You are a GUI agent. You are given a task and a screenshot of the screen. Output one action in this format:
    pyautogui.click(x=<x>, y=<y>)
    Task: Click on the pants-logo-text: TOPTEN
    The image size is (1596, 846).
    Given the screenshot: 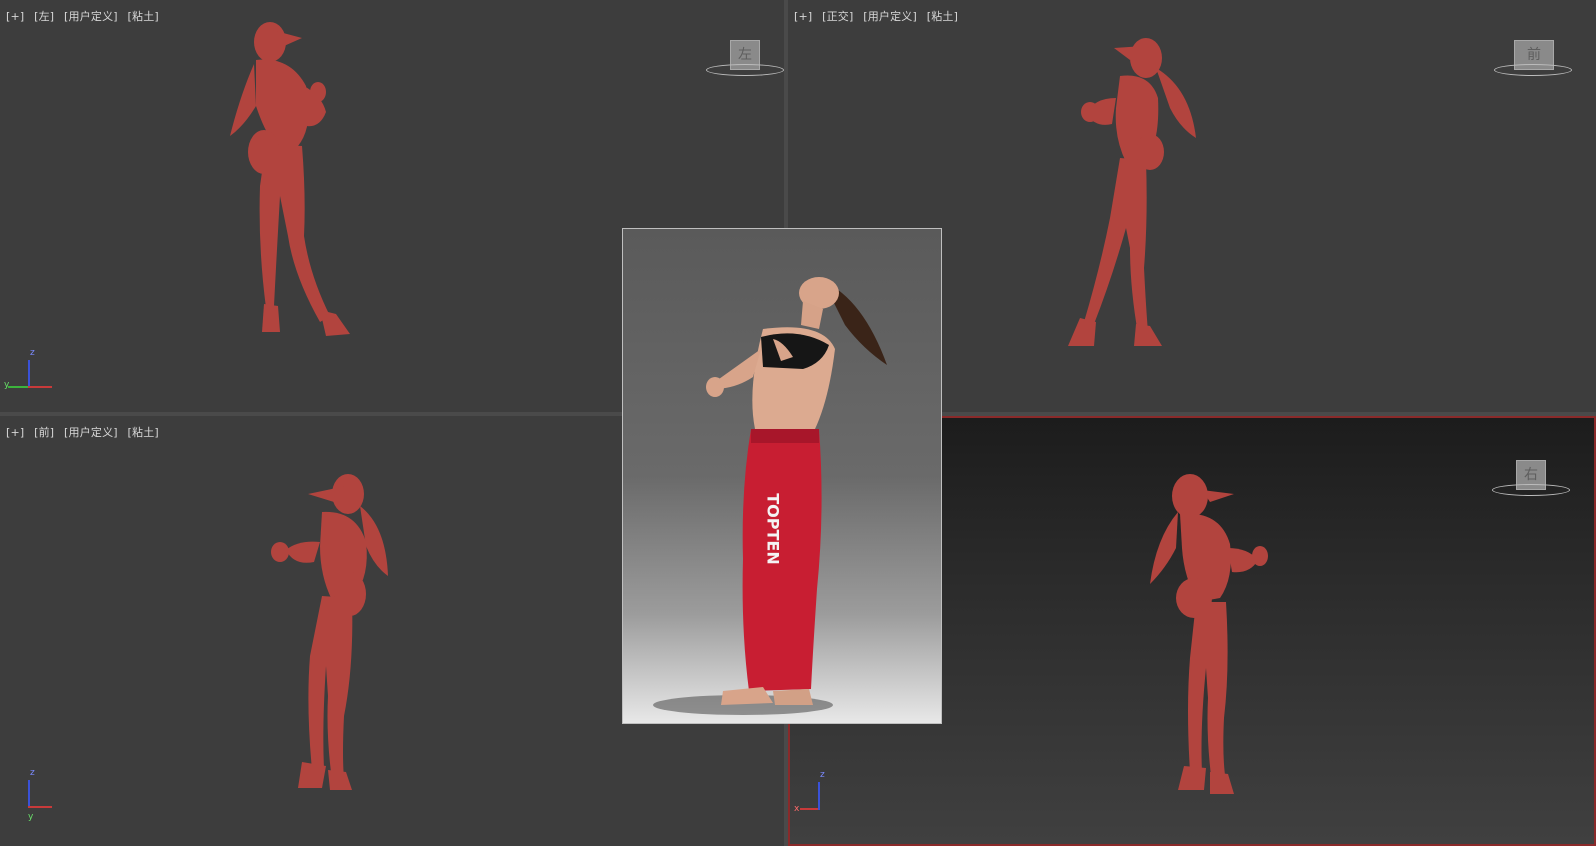 What is the action you would take?
    pyautogui.click(x=773, y=528)
    